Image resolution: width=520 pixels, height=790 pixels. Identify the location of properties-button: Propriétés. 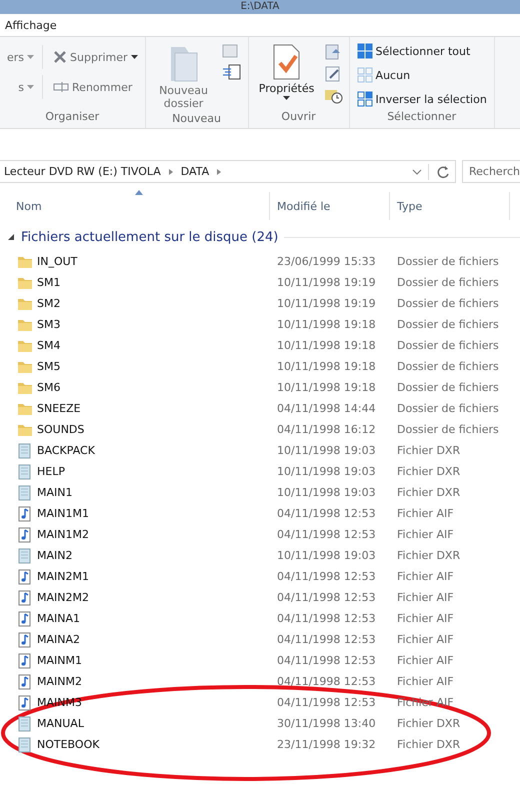
(287, 73).